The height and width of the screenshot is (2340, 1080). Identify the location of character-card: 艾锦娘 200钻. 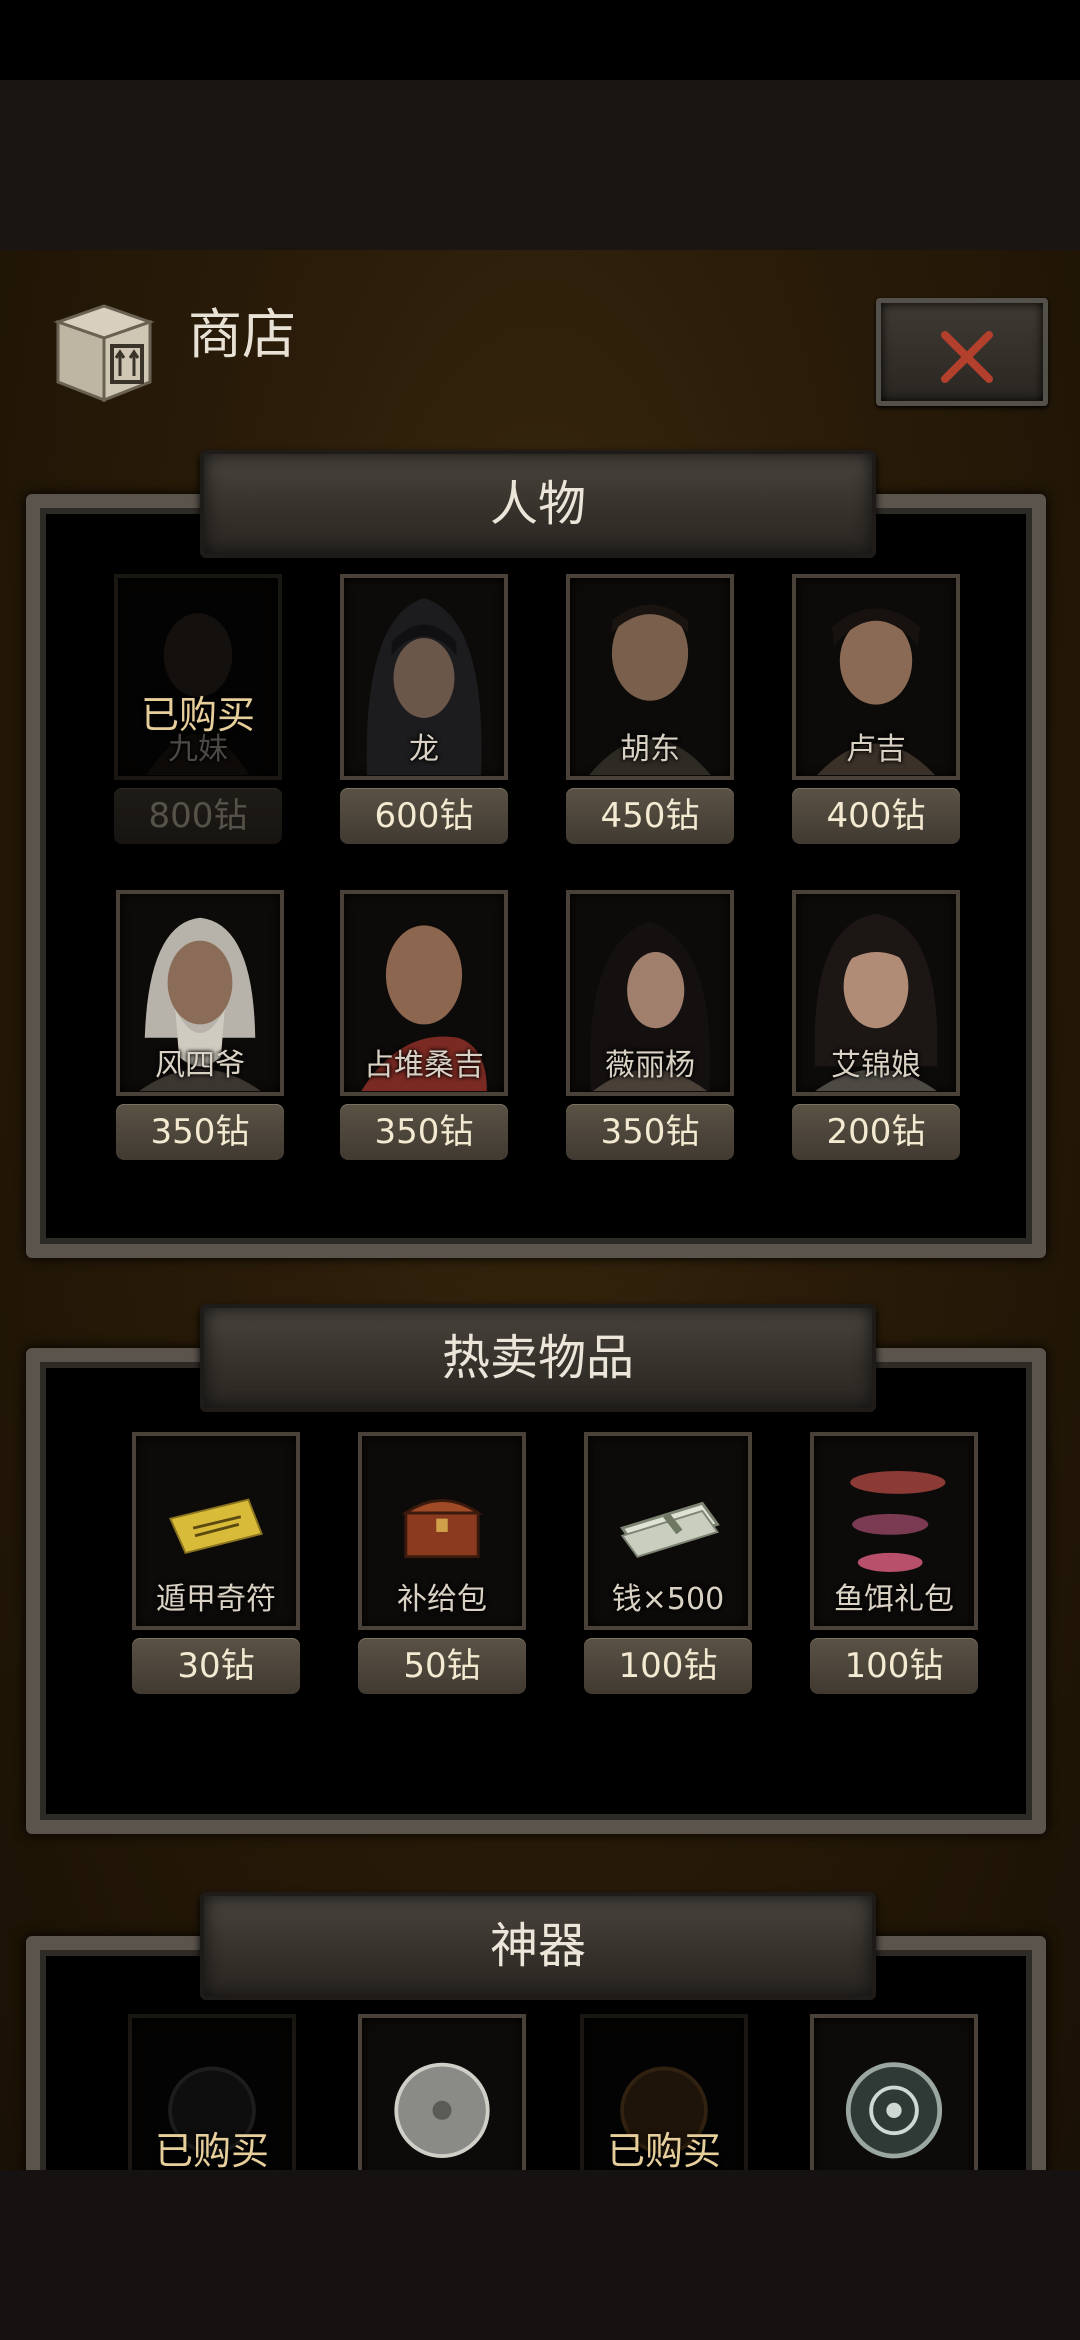
(876, 1025).